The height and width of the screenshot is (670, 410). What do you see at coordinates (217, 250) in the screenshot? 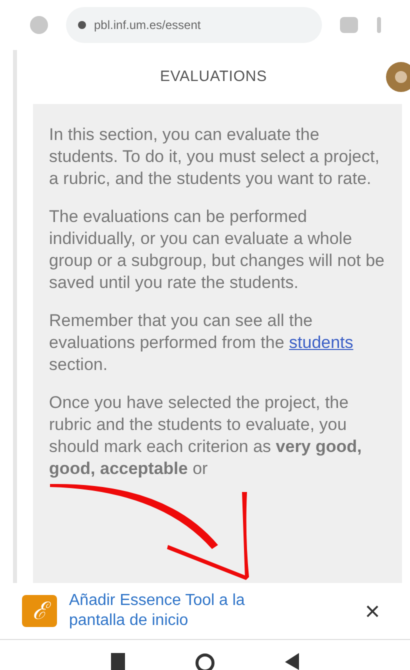
I see `paragraph: The evaluations can be performed individually, or you can evaluate a whole group or a subgroup, but changes will not be saved until you rate the students.` at bounding box center [217, 250].